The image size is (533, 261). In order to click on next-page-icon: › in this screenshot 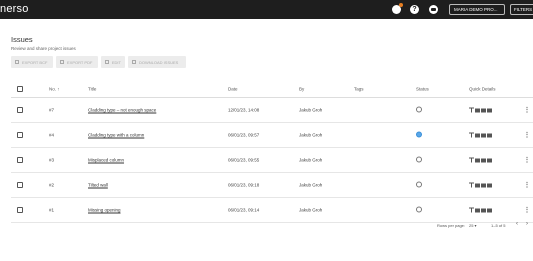, I will do `click(527, 224)`.